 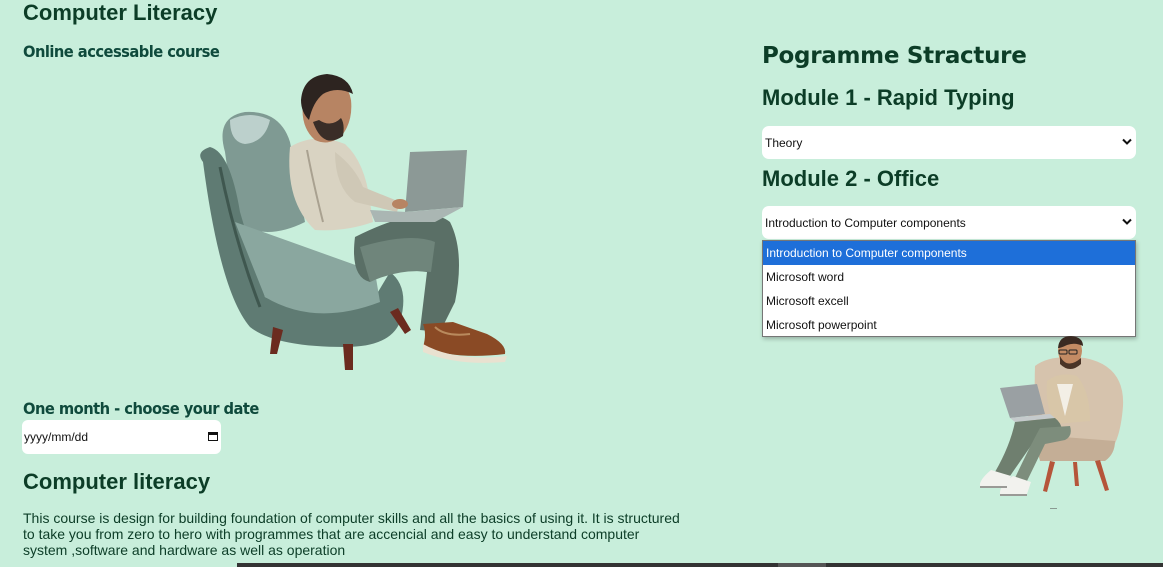 I want to click on duration-label: One month - choose your date, so click(x=141, y=408).